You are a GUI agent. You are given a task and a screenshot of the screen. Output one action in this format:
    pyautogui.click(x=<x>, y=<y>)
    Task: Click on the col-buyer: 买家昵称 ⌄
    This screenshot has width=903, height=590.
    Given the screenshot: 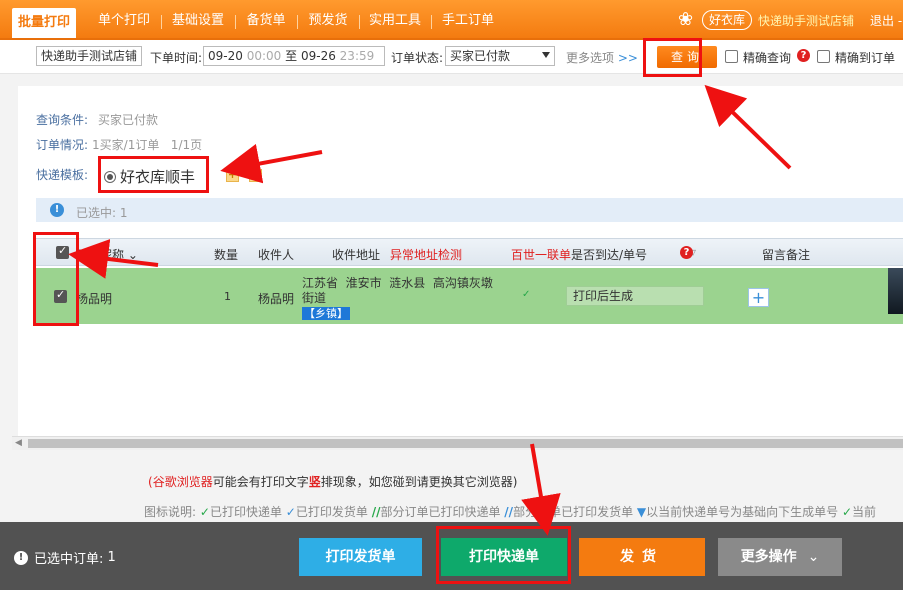 What is the action you would take?
    pyautogui.click(x=107, y=254)
    